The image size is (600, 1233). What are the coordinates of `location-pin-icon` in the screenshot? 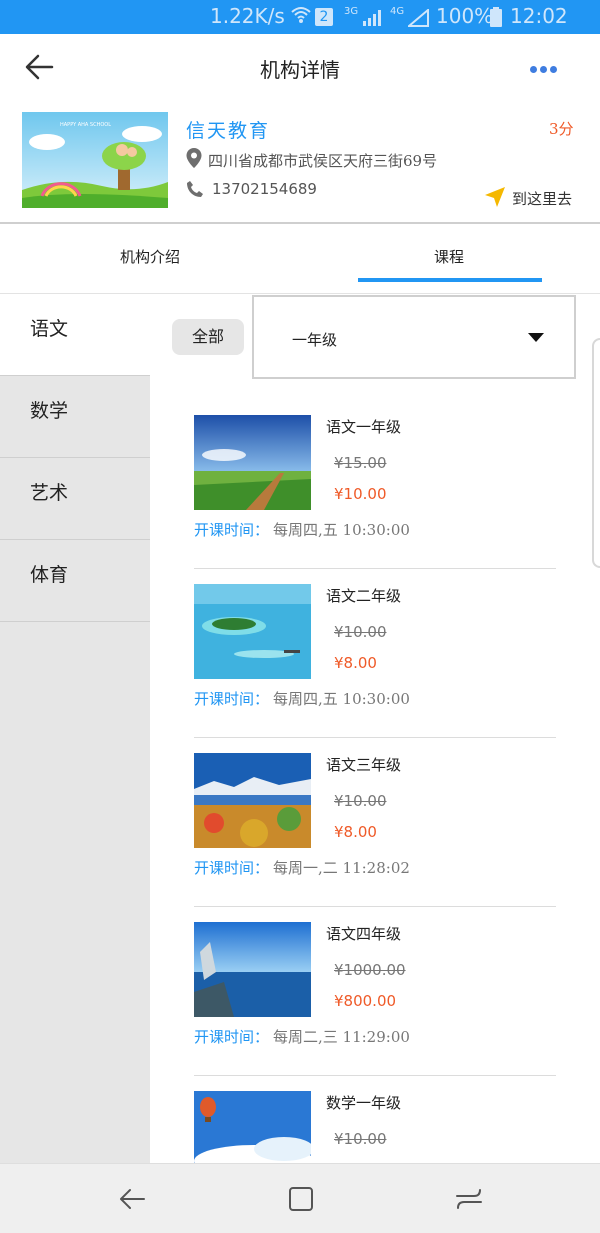 It's located at (194, 158).